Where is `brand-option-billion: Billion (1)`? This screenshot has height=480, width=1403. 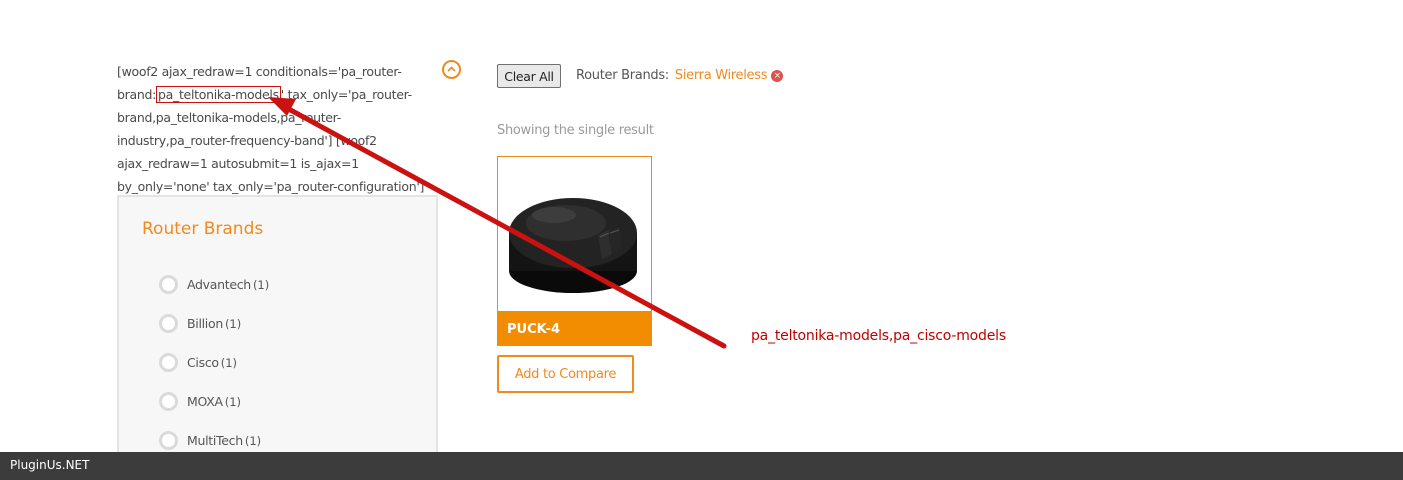
brand-option-billion: Billion (1) is located at coordinates (214, 323).